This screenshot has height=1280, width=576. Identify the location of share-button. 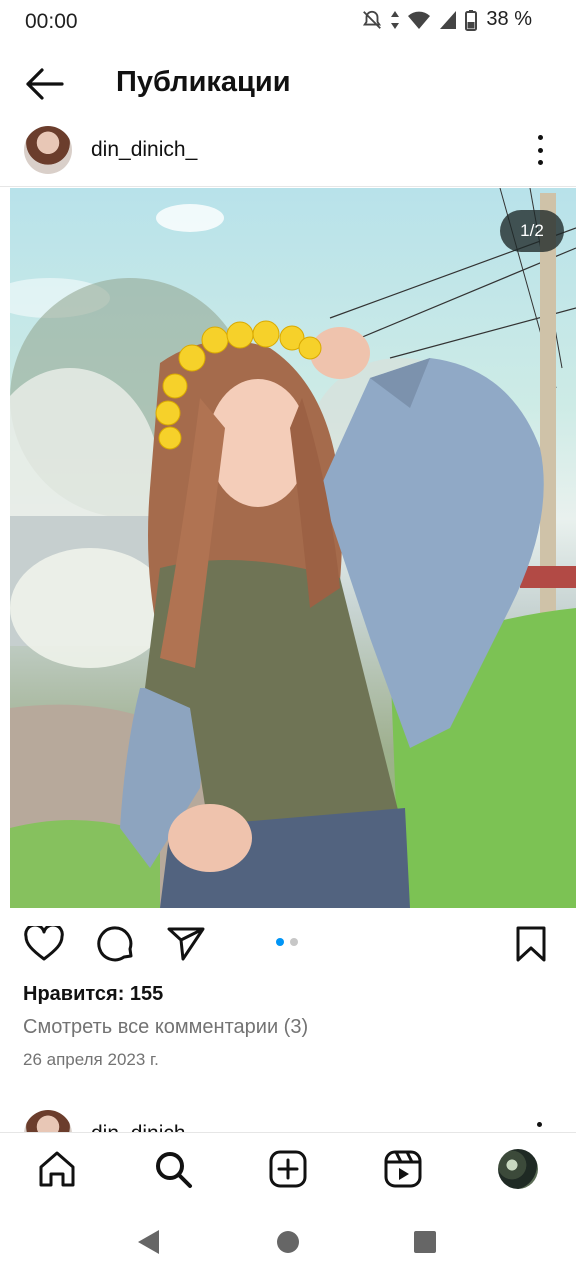
(186, 944).